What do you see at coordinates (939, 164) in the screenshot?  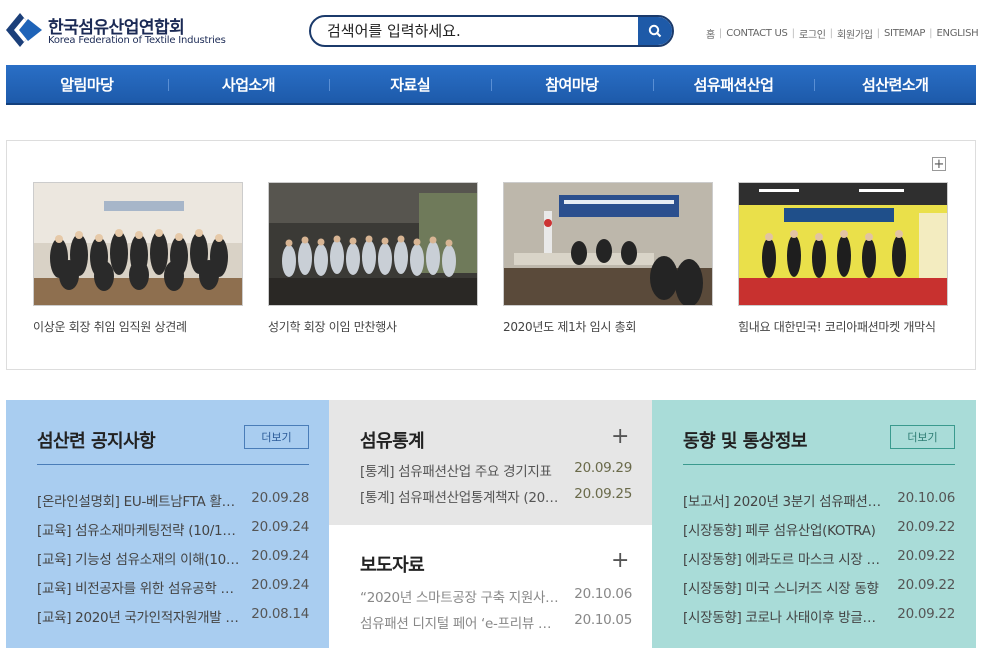 I see `gallery-more-plus-icon: +` at bounding box center [939, 164].